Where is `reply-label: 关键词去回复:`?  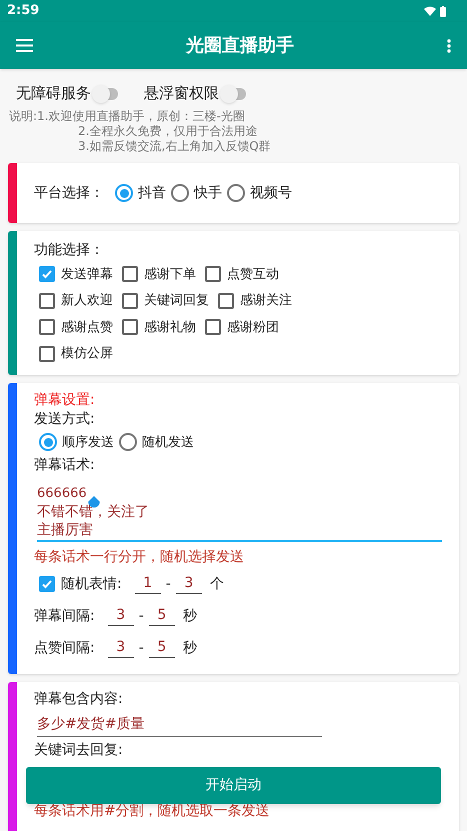 reply-label: 关键词去回复: is located at coordinates (79, 750).